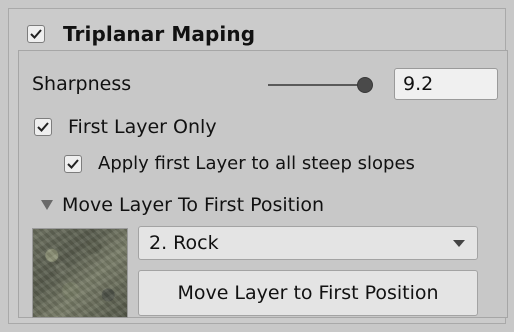  Describe the element at coordinates (193, 205) in the screenshot. I see `move-layer-foldout-label: Move Layer To First Position` at that location.